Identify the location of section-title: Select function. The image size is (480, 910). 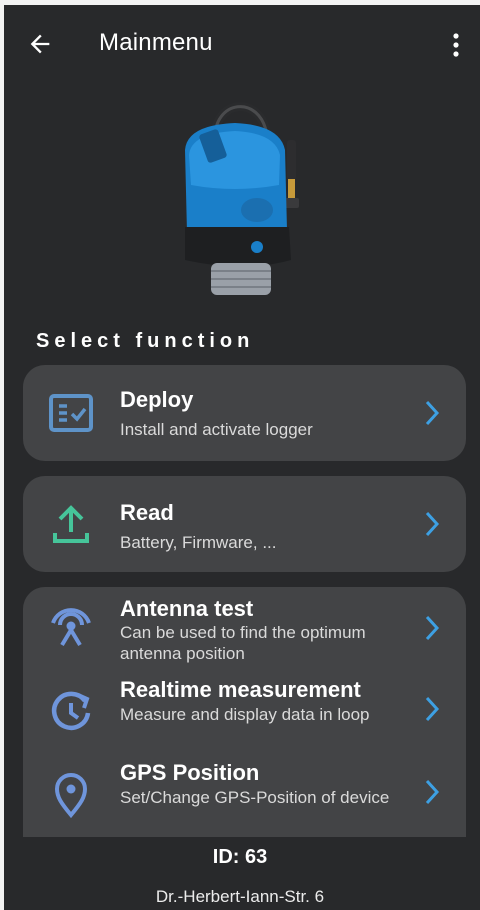
(145, 341).